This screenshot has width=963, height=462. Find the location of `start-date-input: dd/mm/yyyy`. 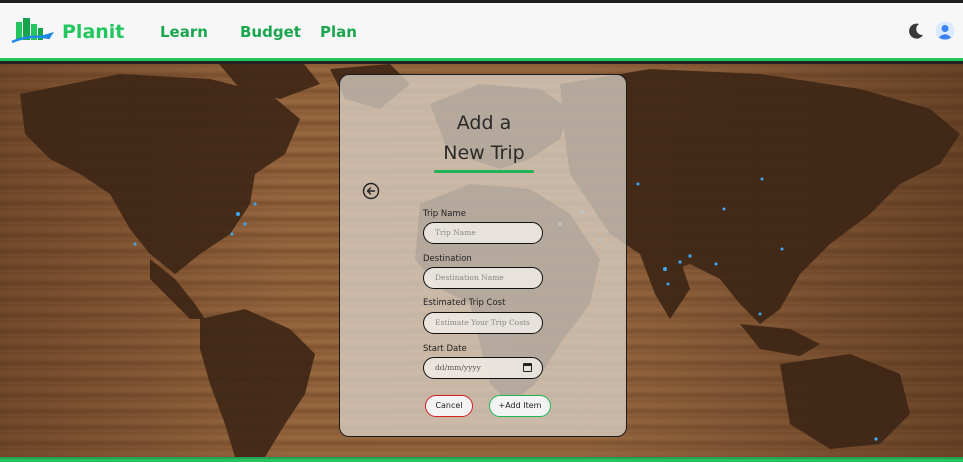

start-date-input: dd/mm/yyyy is located at coordinates (483, 368).